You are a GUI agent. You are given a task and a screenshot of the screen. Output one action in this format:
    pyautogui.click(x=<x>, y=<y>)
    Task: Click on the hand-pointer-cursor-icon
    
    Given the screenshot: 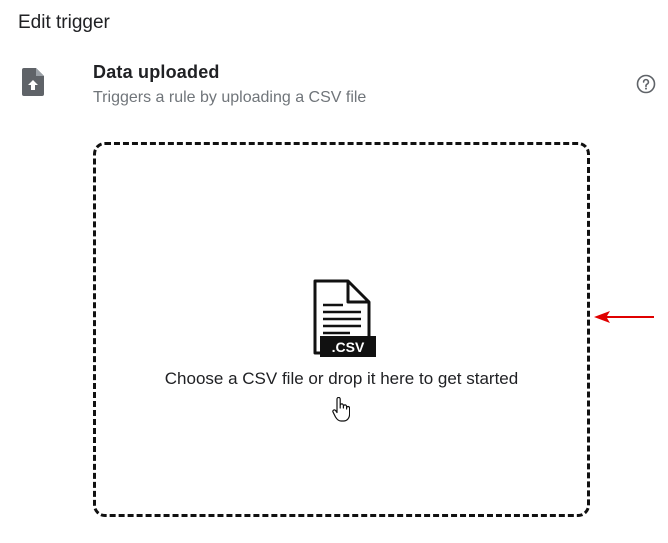 What is the action you would take?
    pyautogui.click(x=341, y=409)
    